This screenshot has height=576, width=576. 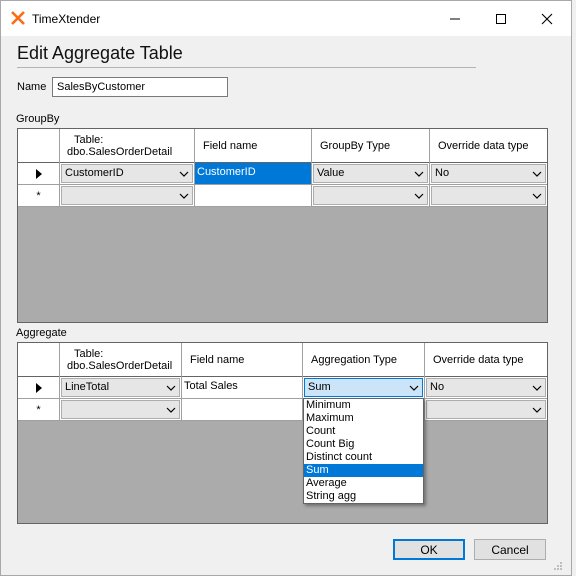 What do you see at coordinates (363, 483) in the screenshot?
I see `dropdown-option-average: Average` at bounding box center [363, 483].